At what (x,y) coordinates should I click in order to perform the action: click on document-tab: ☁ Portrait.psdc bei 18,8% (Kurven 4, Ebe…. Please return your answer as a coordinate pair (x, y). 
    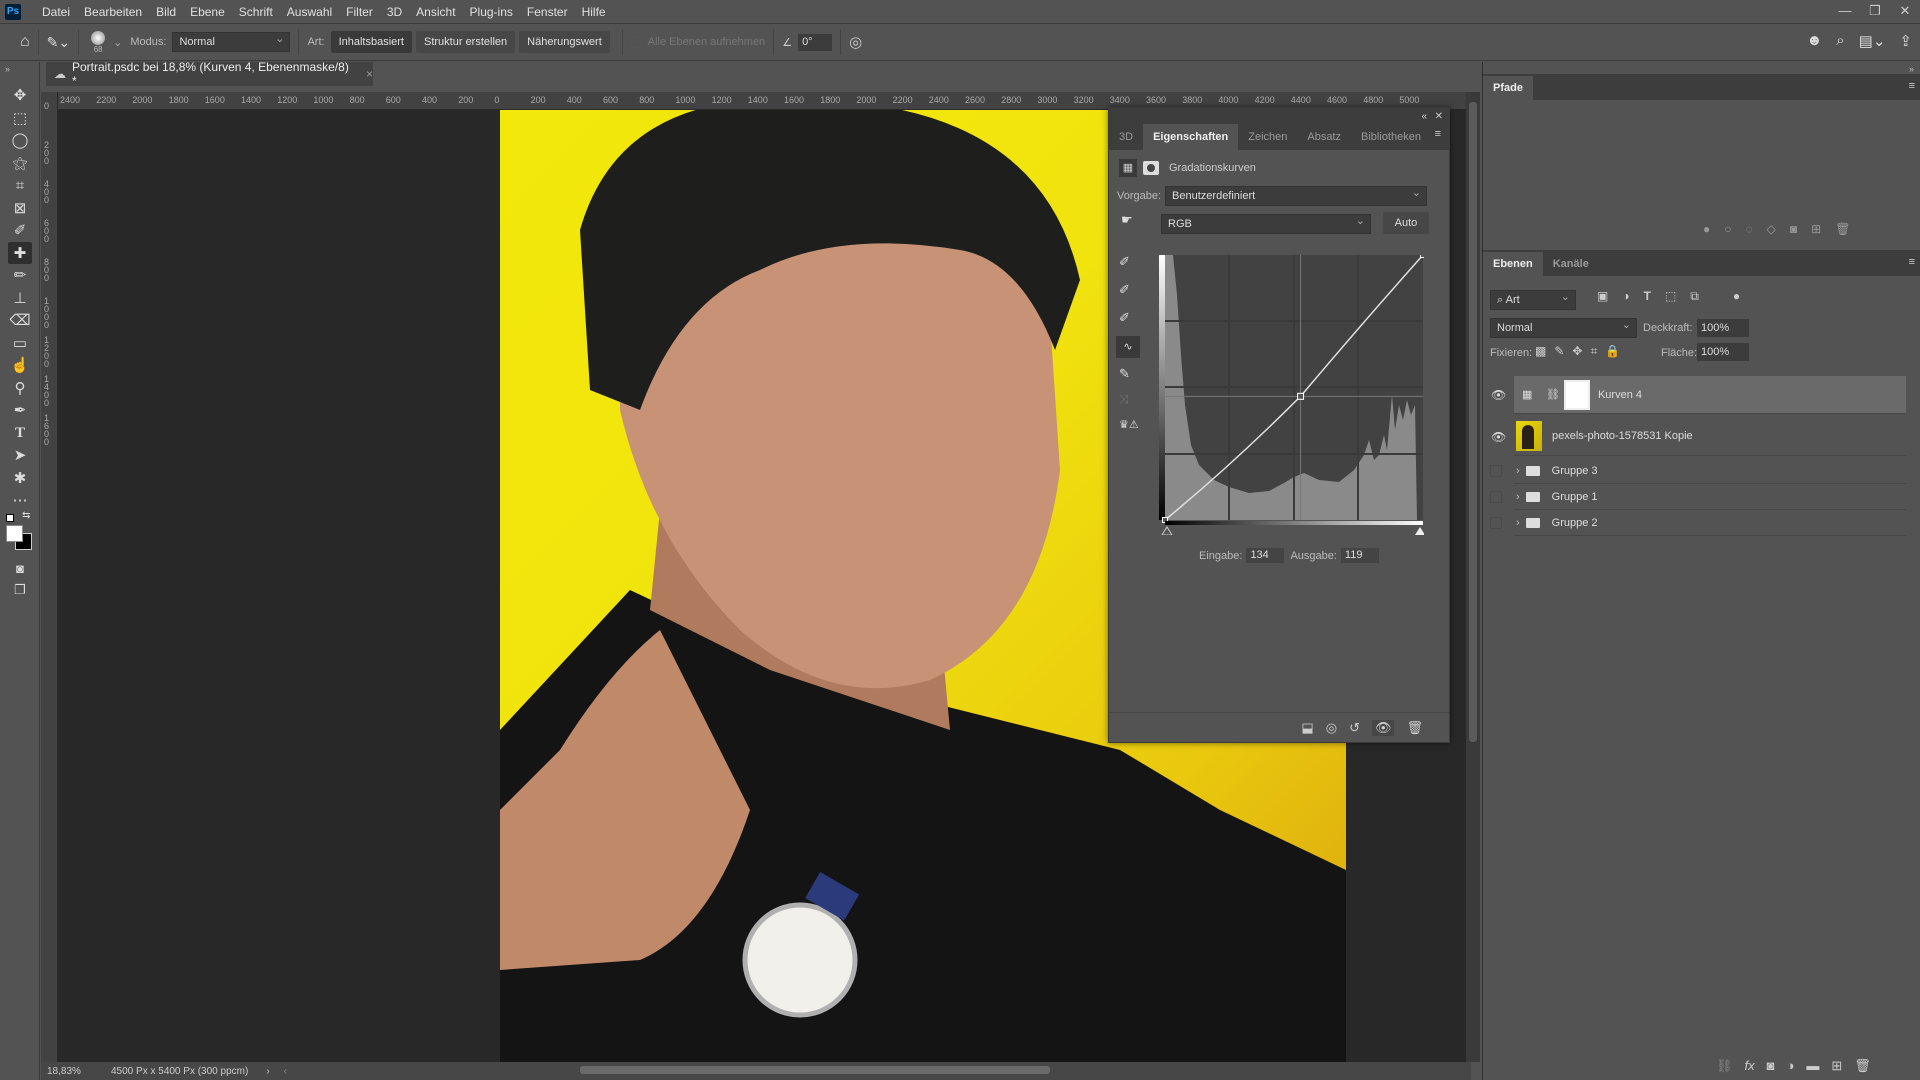
    Looking at the image, I should click on (209, 74).